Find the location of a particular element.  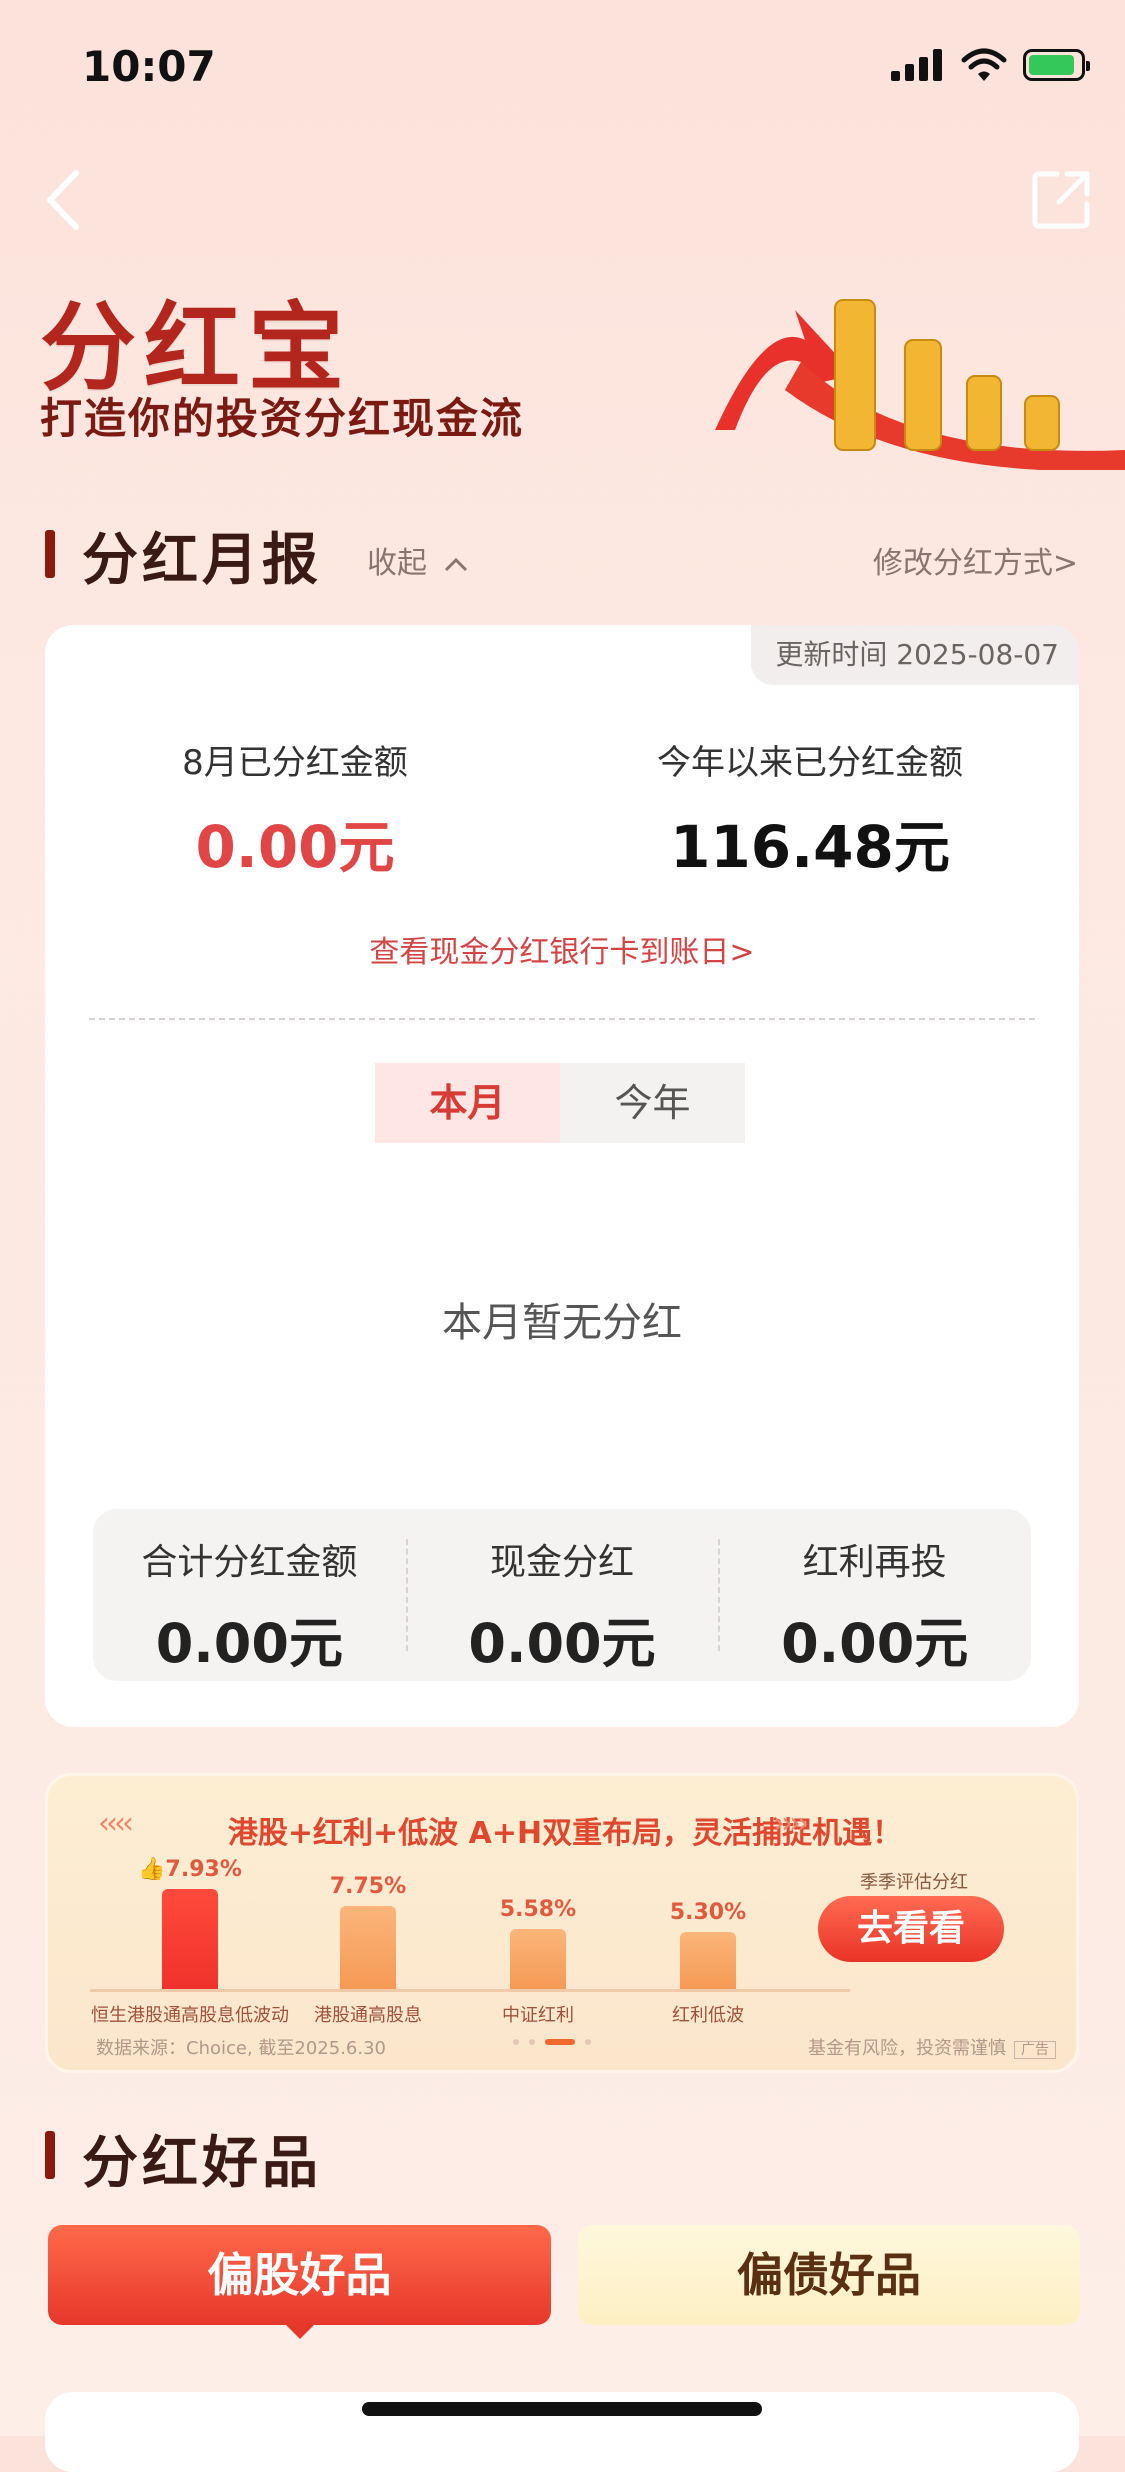

empty-state-text: 本月暂无分红 is located at coordinates (562, 1323).